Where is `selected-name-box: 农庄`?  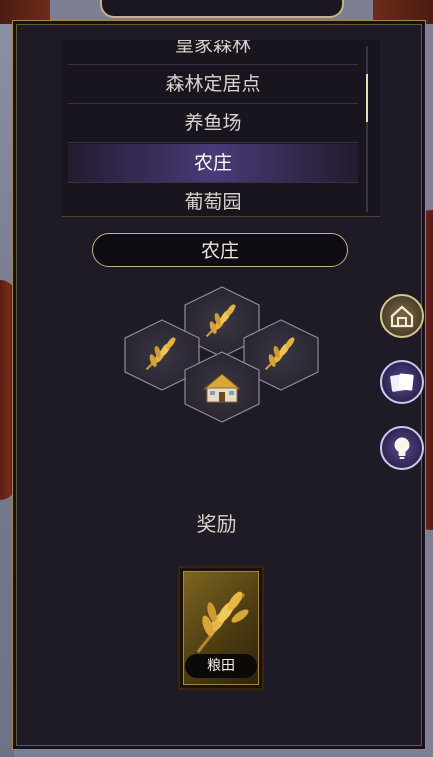 selected-name-box: 农庄 is located at coordinates (220, 250).